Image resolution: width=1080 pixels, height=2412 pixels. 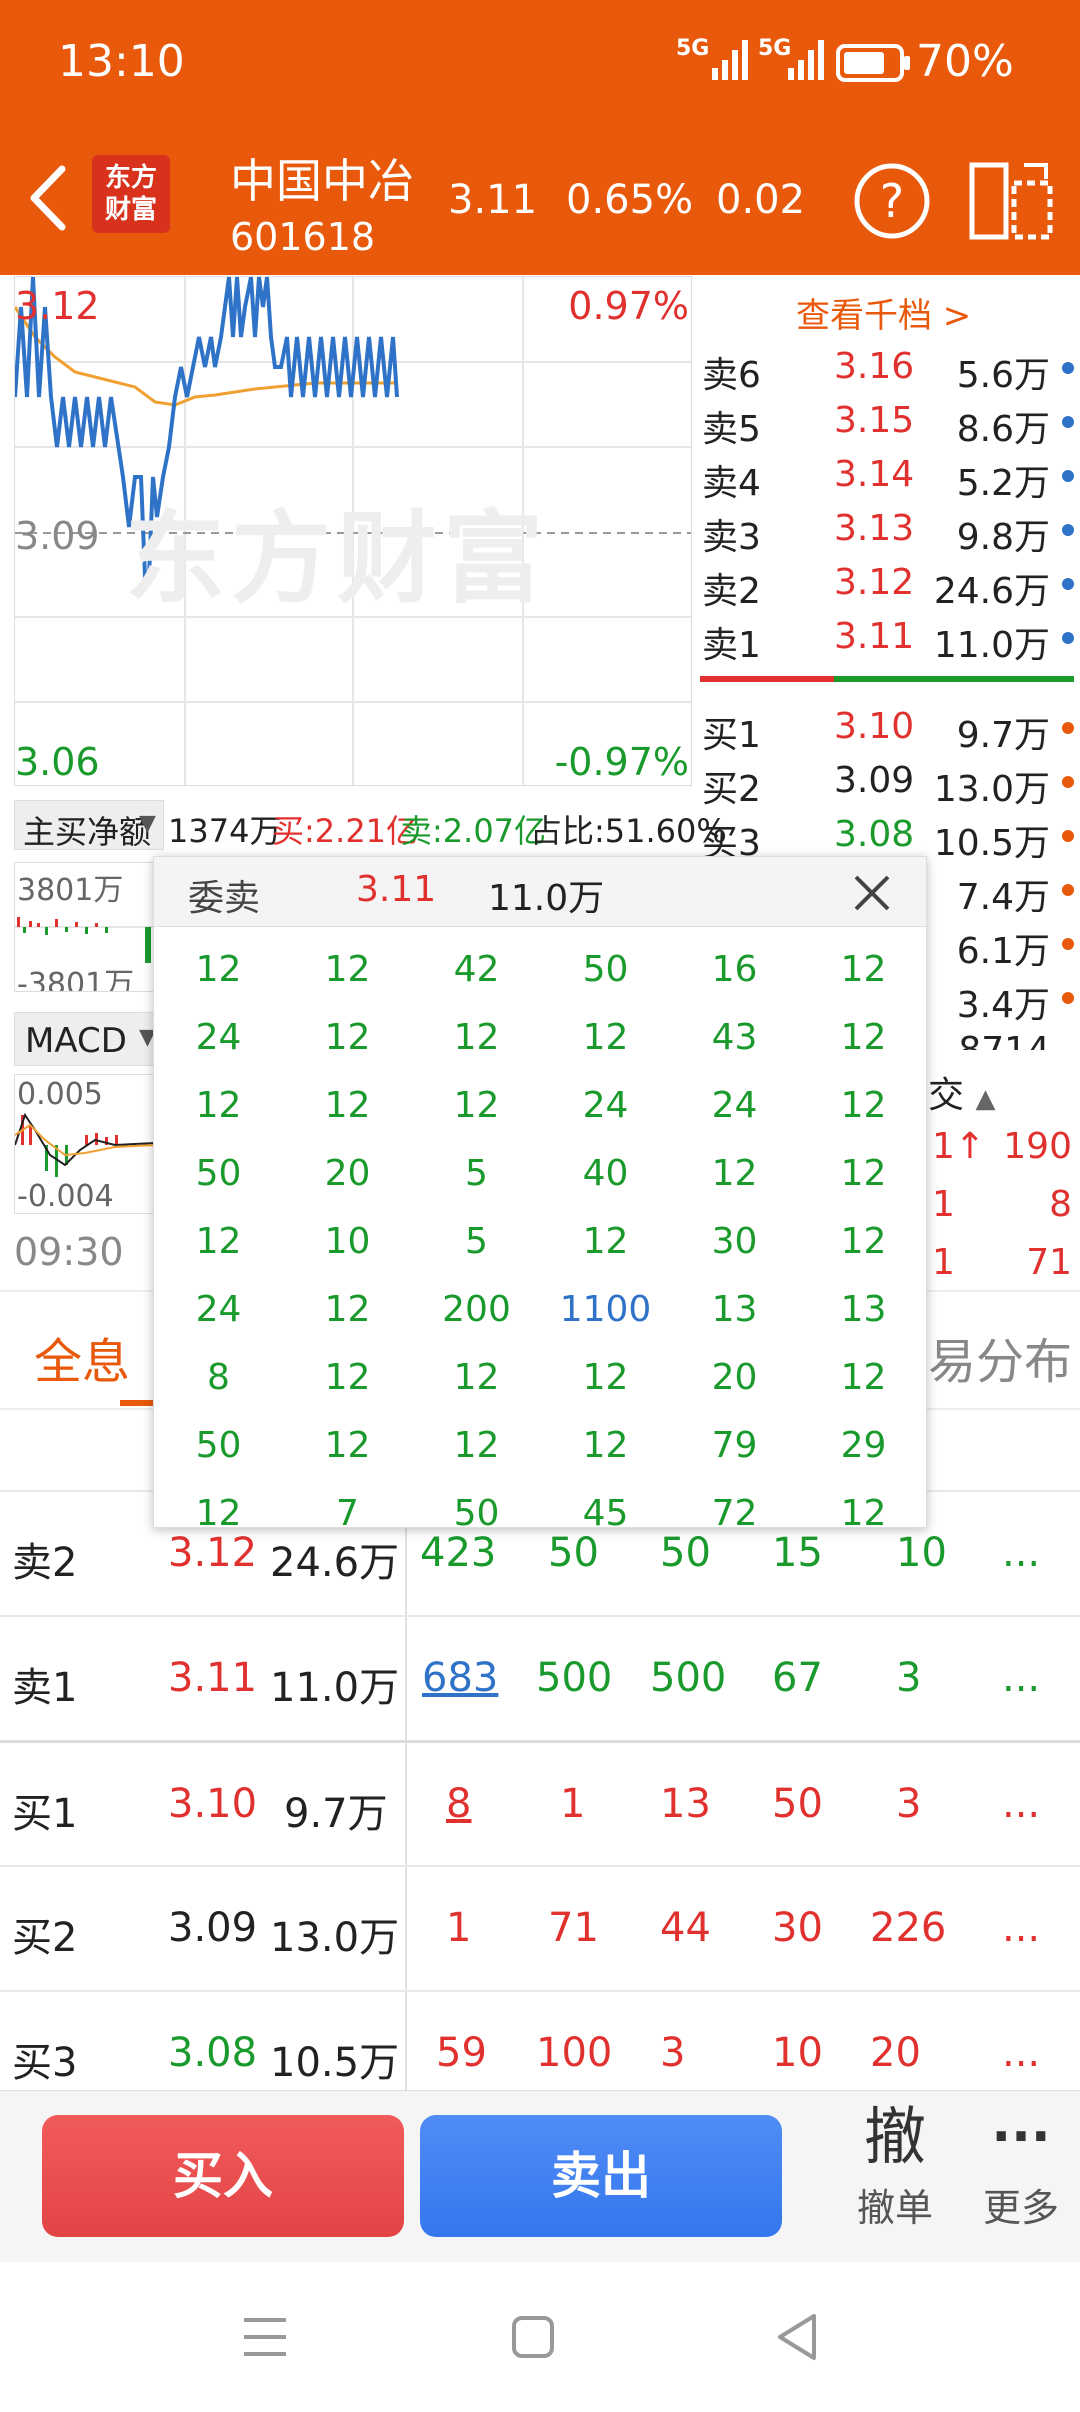 What do you see at coordinates (874, 420) in the screenshot?
I see `ask-price: 3.15` at bounding box center [874, 420].